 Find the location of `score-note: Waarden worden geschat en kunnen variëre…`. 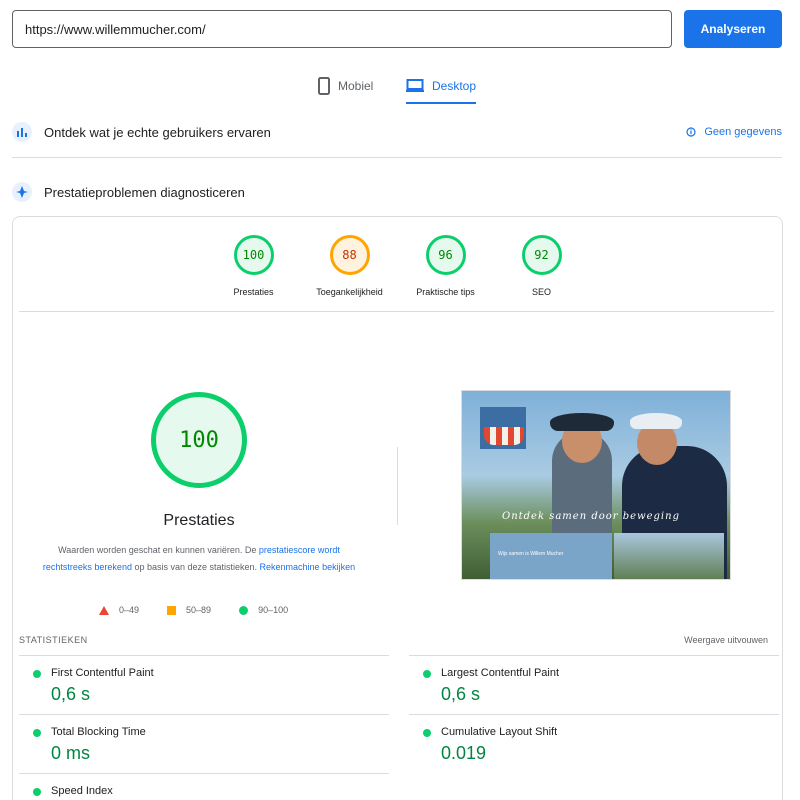

score-note: Waarden worden geschat en kunnen variëre… is located at coordinates (199, 559).